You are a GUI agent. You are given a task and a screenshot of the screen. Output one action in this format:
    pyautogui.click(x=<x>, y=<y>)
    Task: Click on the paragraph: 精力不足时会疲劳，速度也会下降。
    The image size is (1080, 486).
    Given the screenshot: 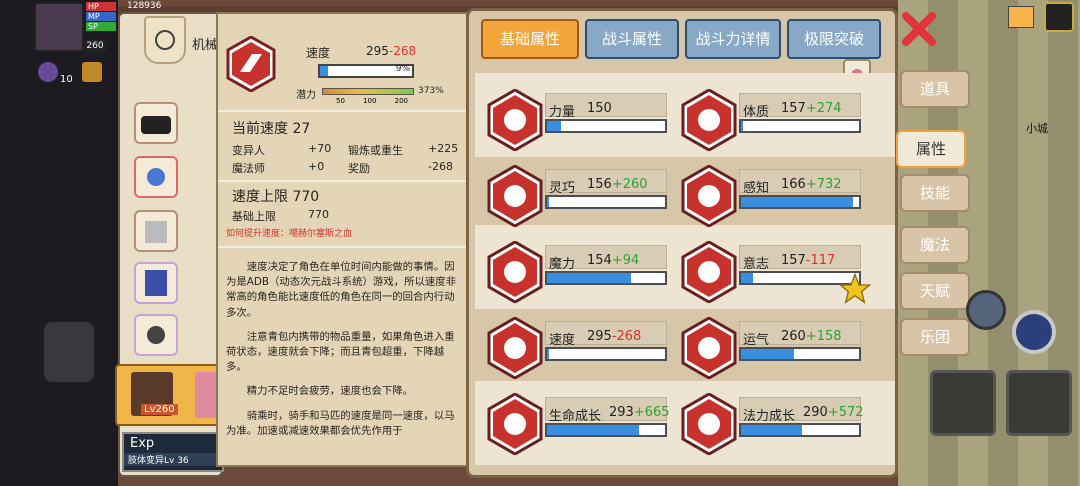 What is the action you would take?
    pyautogui.click(x=330, y=391)
    